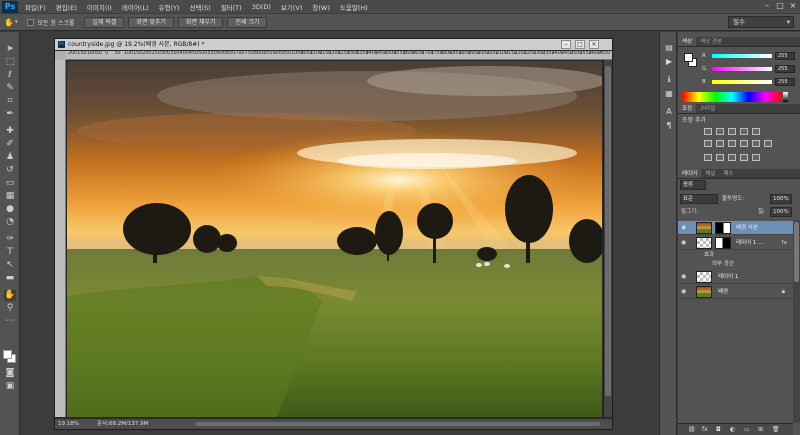  I want to click on vertical-ruler, so click(60, 238).